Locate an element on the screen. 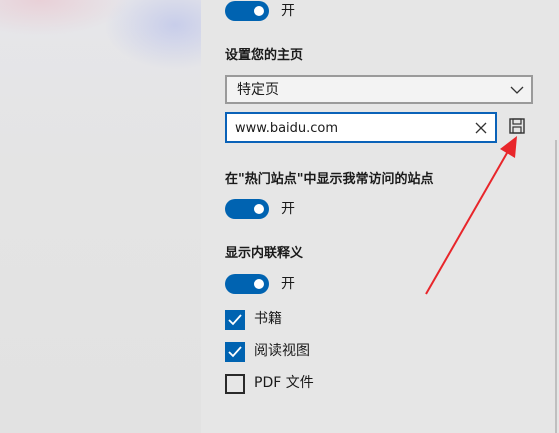 Image resolution: width=559 pixels, height=433 pixels. homepage-url-input-box is located at coordinates (361, 127).